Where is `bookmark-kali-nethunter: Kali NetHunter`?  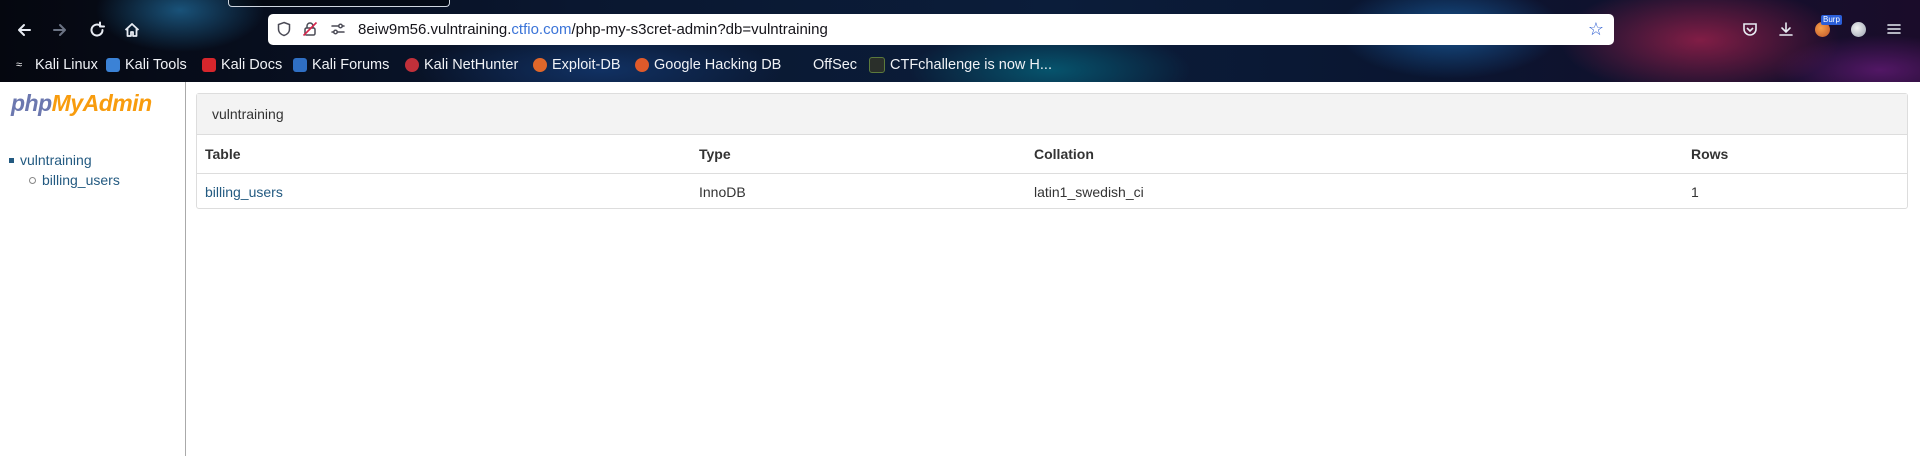
bookmark-kali-nethunter: Kali NetHunter is located at coordinates (461, 65).